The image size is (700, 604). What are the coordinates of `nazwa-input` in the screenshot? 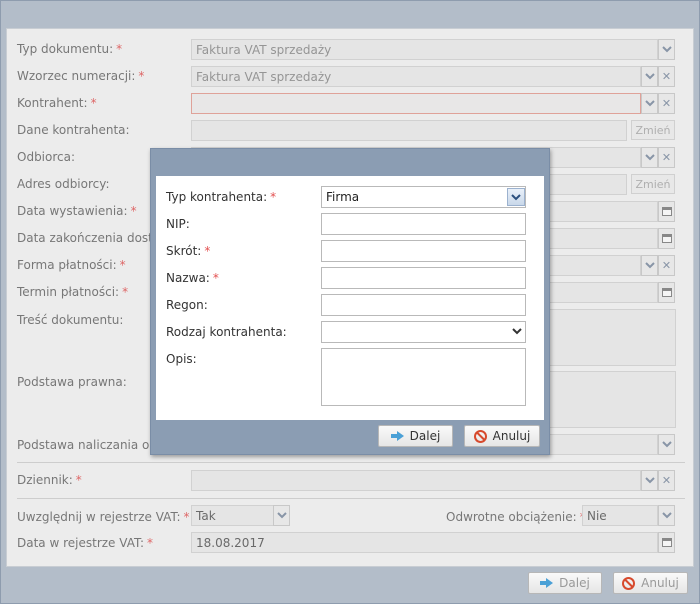 It's located at (423, 278).